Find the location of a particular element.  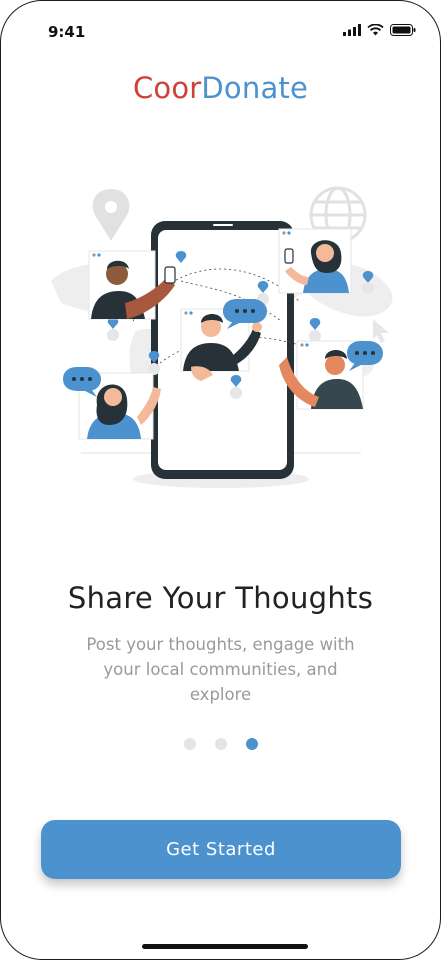

app-logo: CoorDonate is located at coordinates (220, 88).